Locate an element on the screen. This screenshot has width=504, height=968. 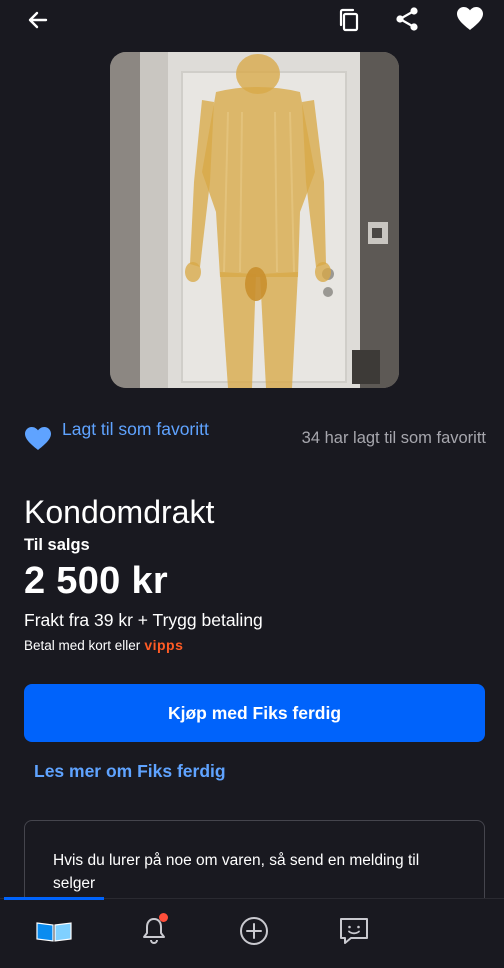
bottom-nav is located at coordinates (252, 932).